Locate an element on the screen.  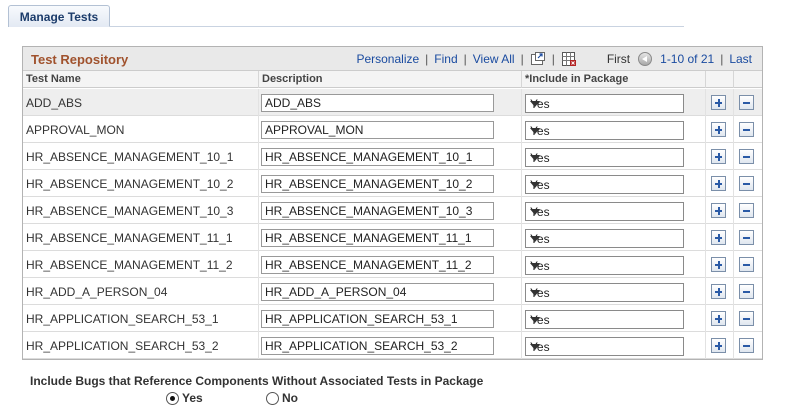
table-row: HR_ADD_A_PERSON_04 Yes is located at coordinates (392, 291).